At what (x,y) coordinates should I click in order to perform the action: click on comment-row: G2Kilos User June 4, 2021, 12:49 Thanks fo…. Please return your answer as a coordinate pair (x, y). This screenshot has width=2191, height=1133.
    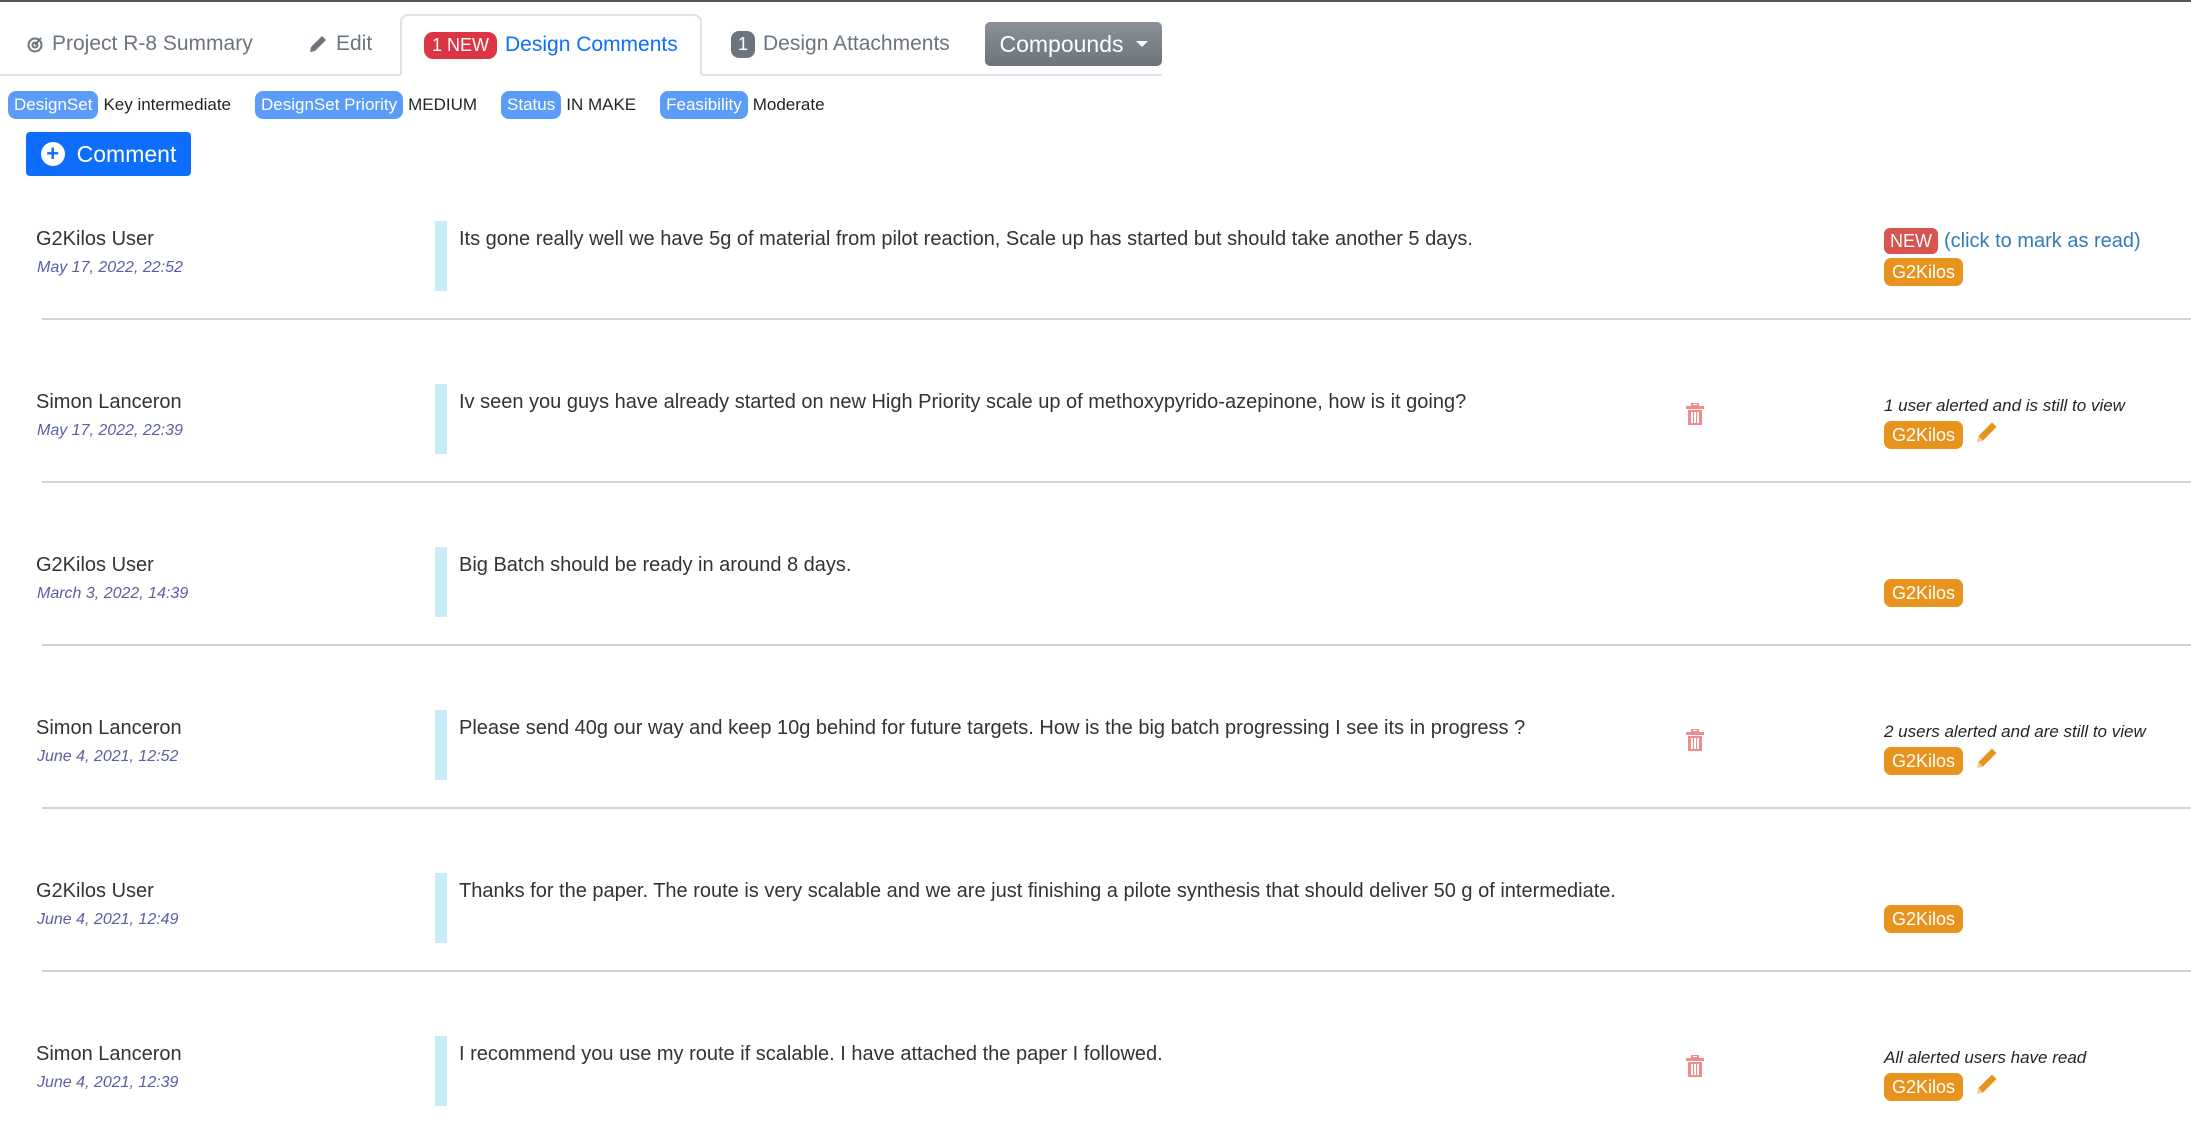
    Looking at the image, I should click on (1095, 889).